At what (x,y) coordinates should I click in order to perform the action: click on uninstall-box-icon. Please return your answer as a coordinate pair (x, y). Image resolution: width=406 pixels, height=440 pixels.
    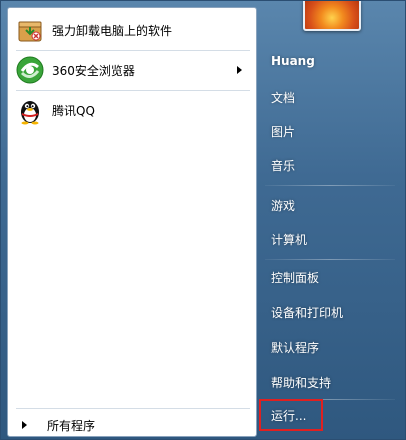
    Looking at the image, I should click on (30, 30).